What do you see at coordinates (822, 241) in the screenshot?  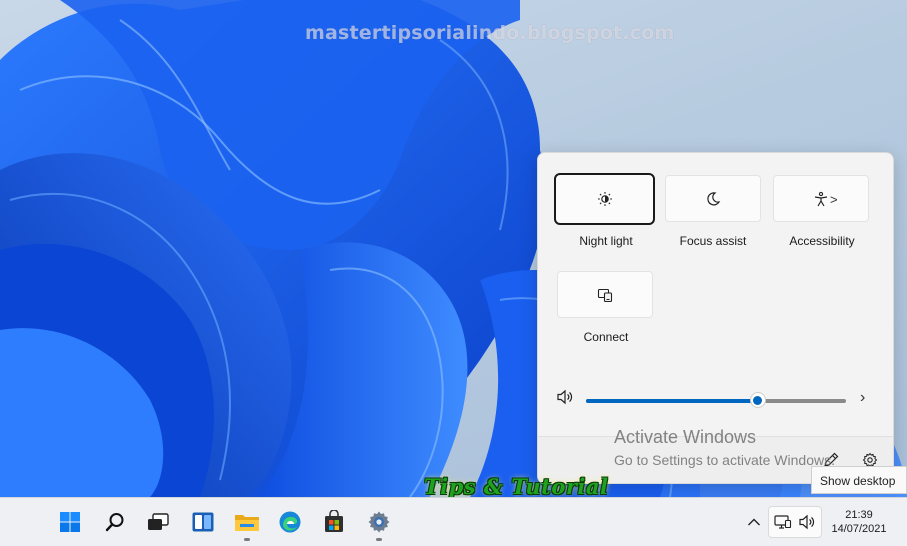 I see `accessibility-label: Accessibility` at bounding box center [822, 241].